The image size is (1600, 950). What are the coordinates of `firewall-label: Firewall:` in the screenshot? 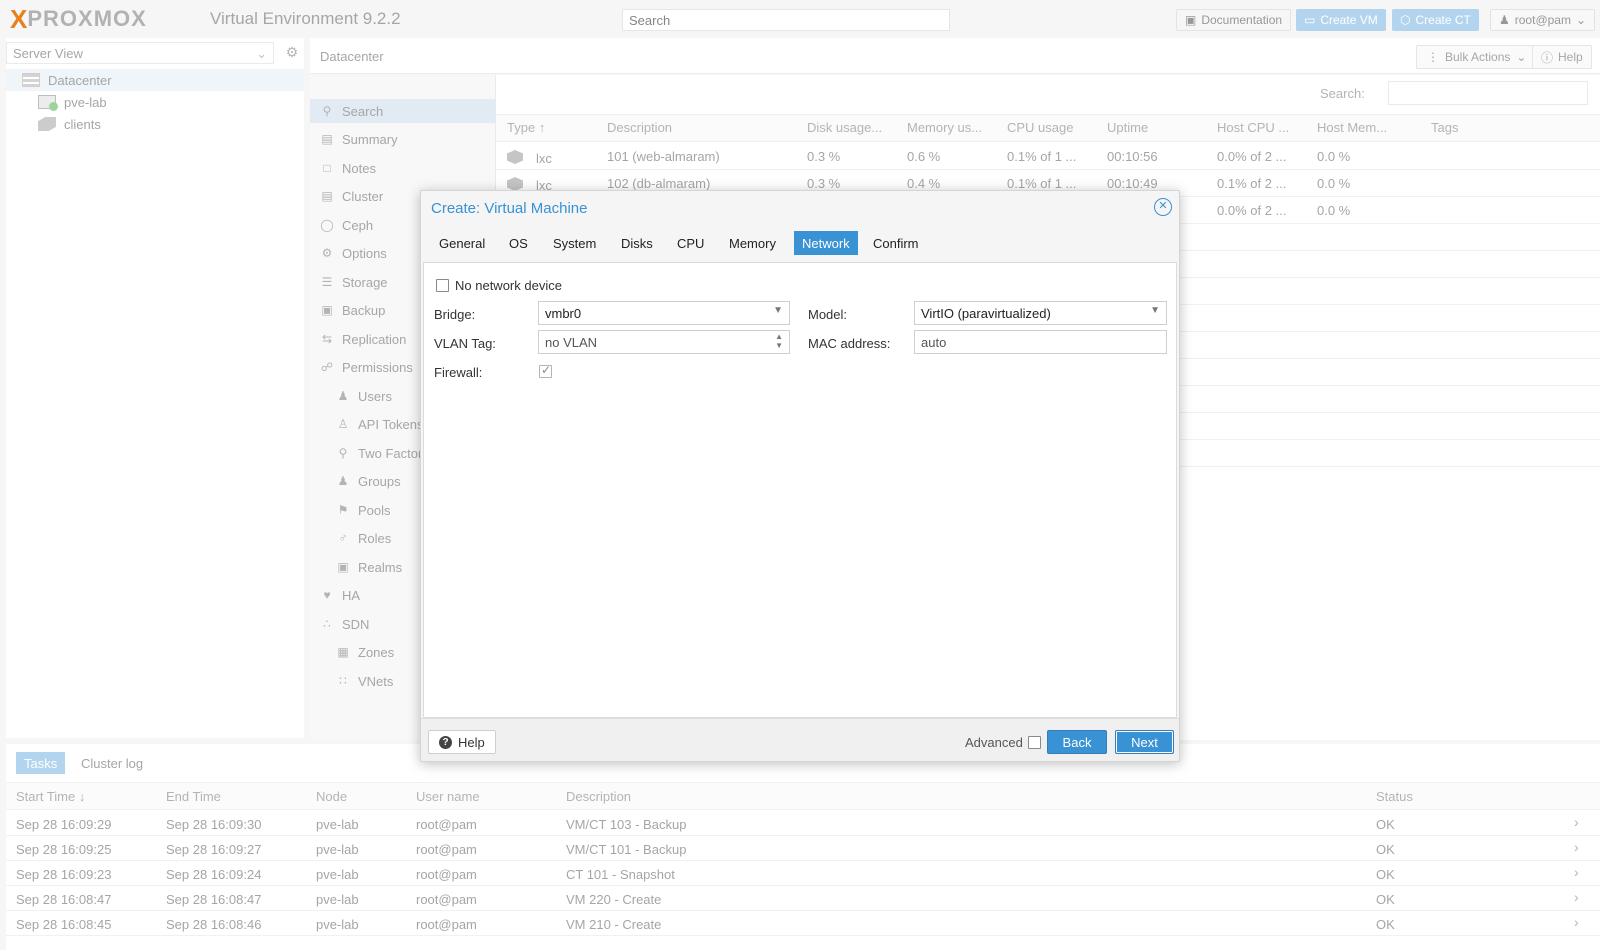 It's located at (458, 372).